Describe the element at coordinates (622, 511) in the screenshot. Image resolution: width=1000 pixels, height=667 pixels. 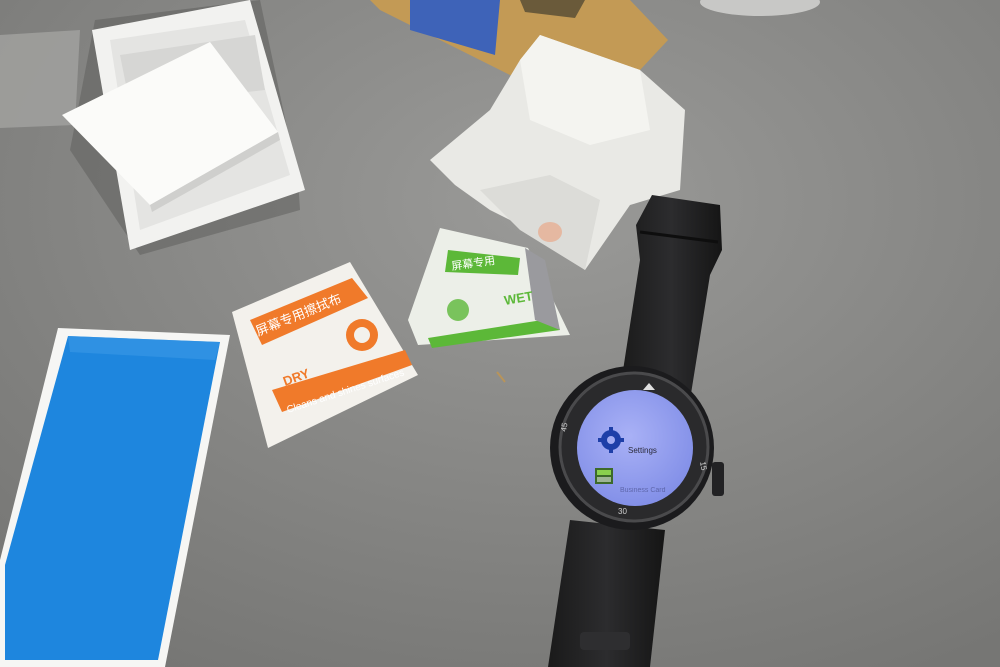
I see `bezel-numeral-30: 30` at that location.